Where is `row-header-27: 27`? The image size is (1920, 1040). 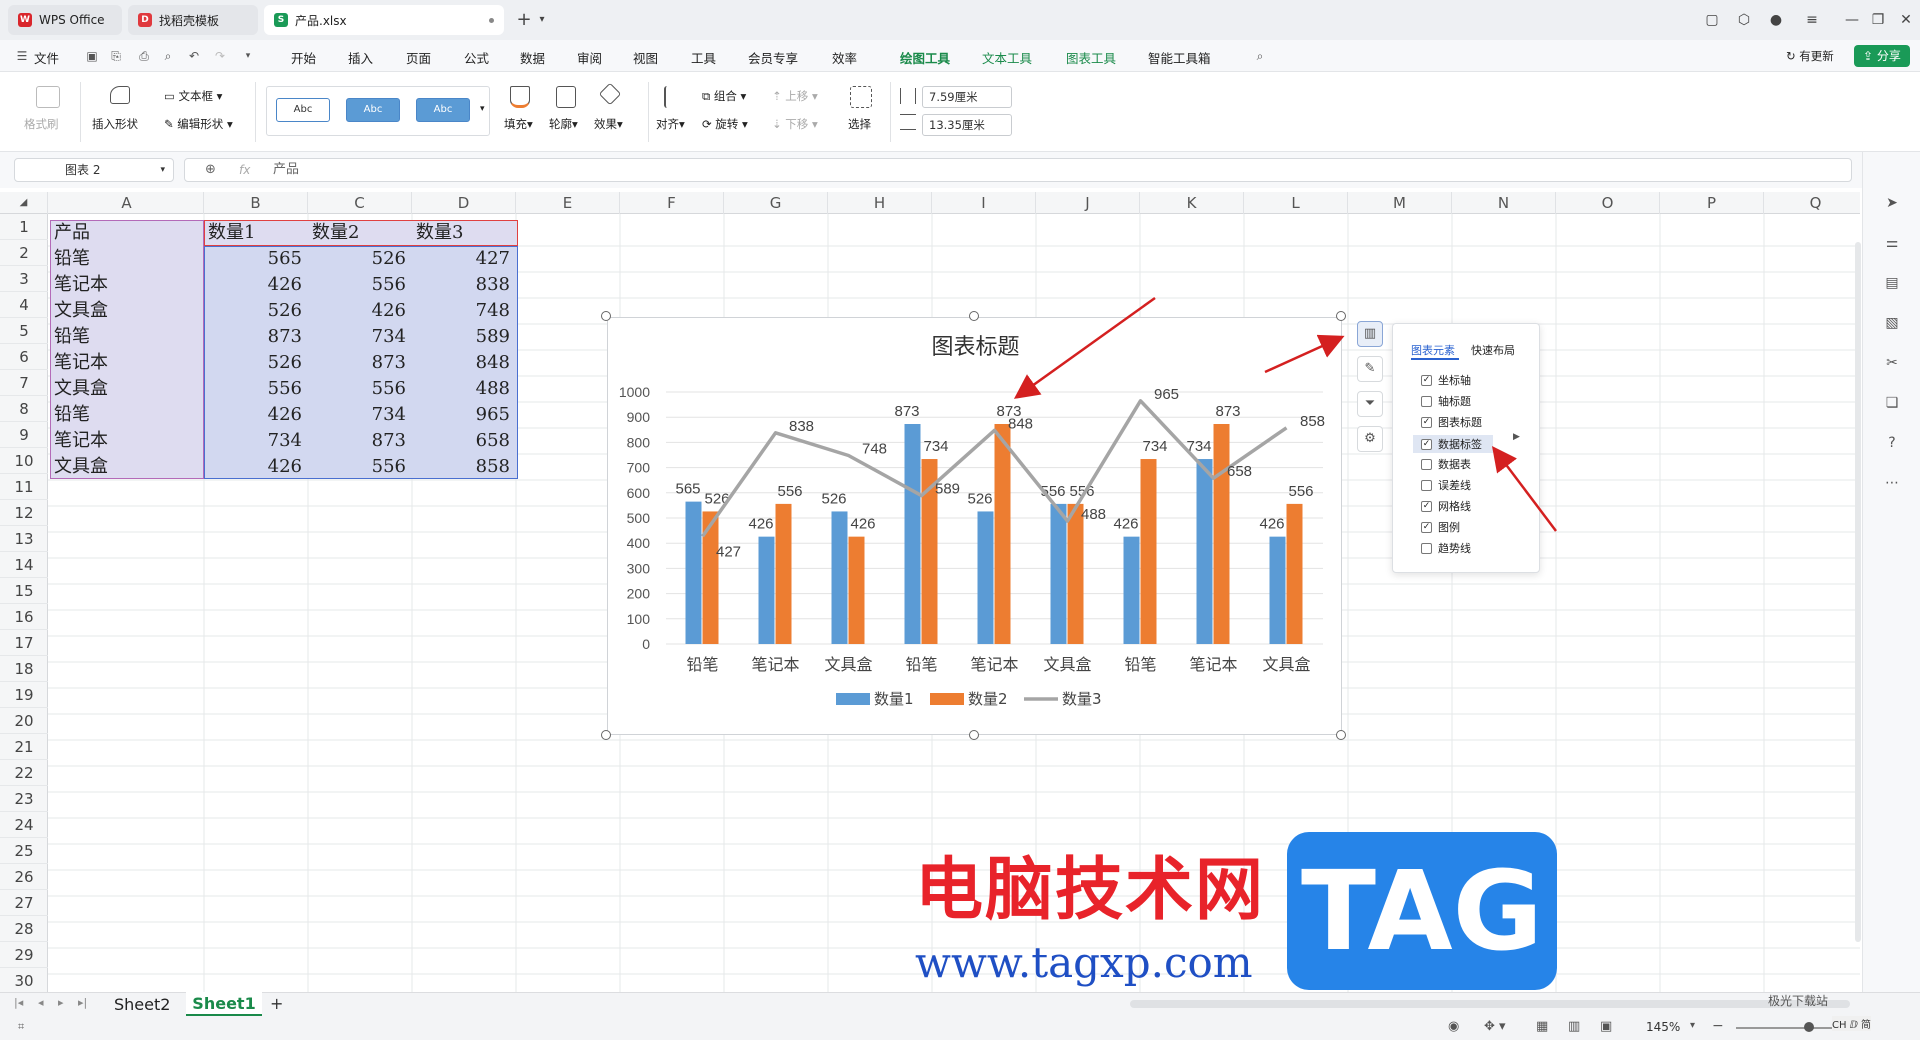
row-header-27: 27 is located at coordinates (24, 903).